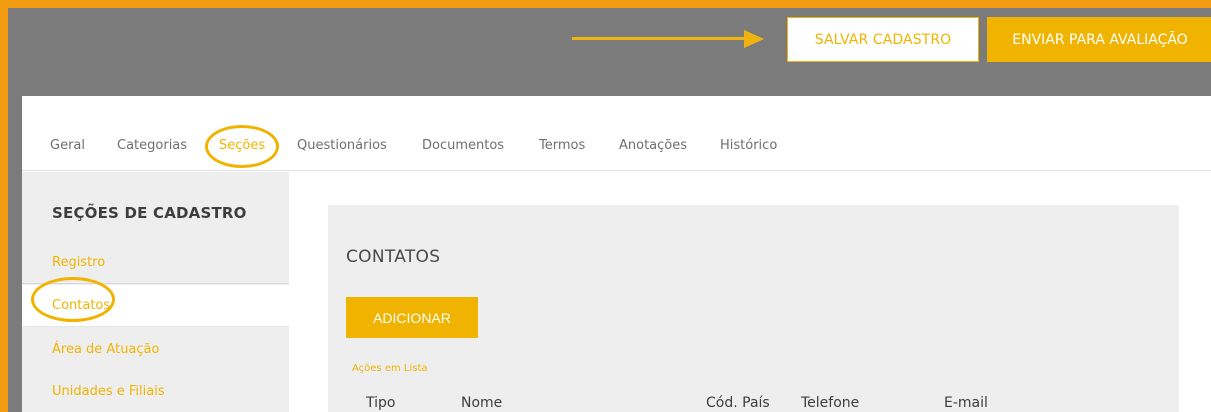 This screenshot has height=412, width=1211. What do you see at coordinates (67, 145) in the screenshot?
I see `tab-geral: Geral` at bounding box center [67, 145].